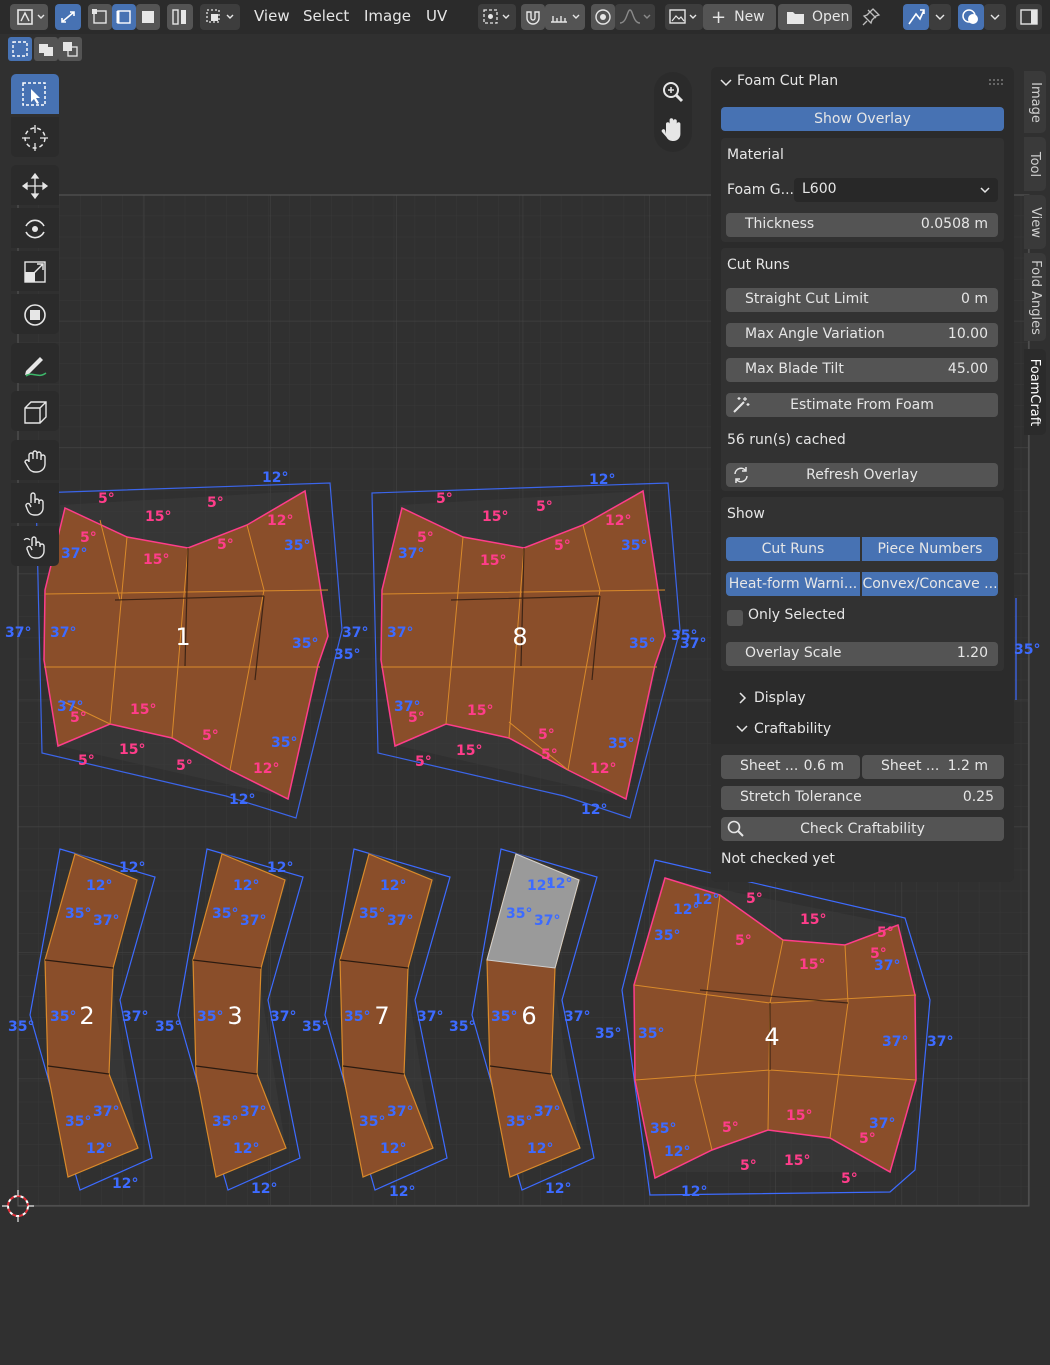  What do you see at coordinates (790, 767) in the screenshot?
I see `sheet-width-field: Sheet ... 0.6 m` at bounding box center [790, 767].